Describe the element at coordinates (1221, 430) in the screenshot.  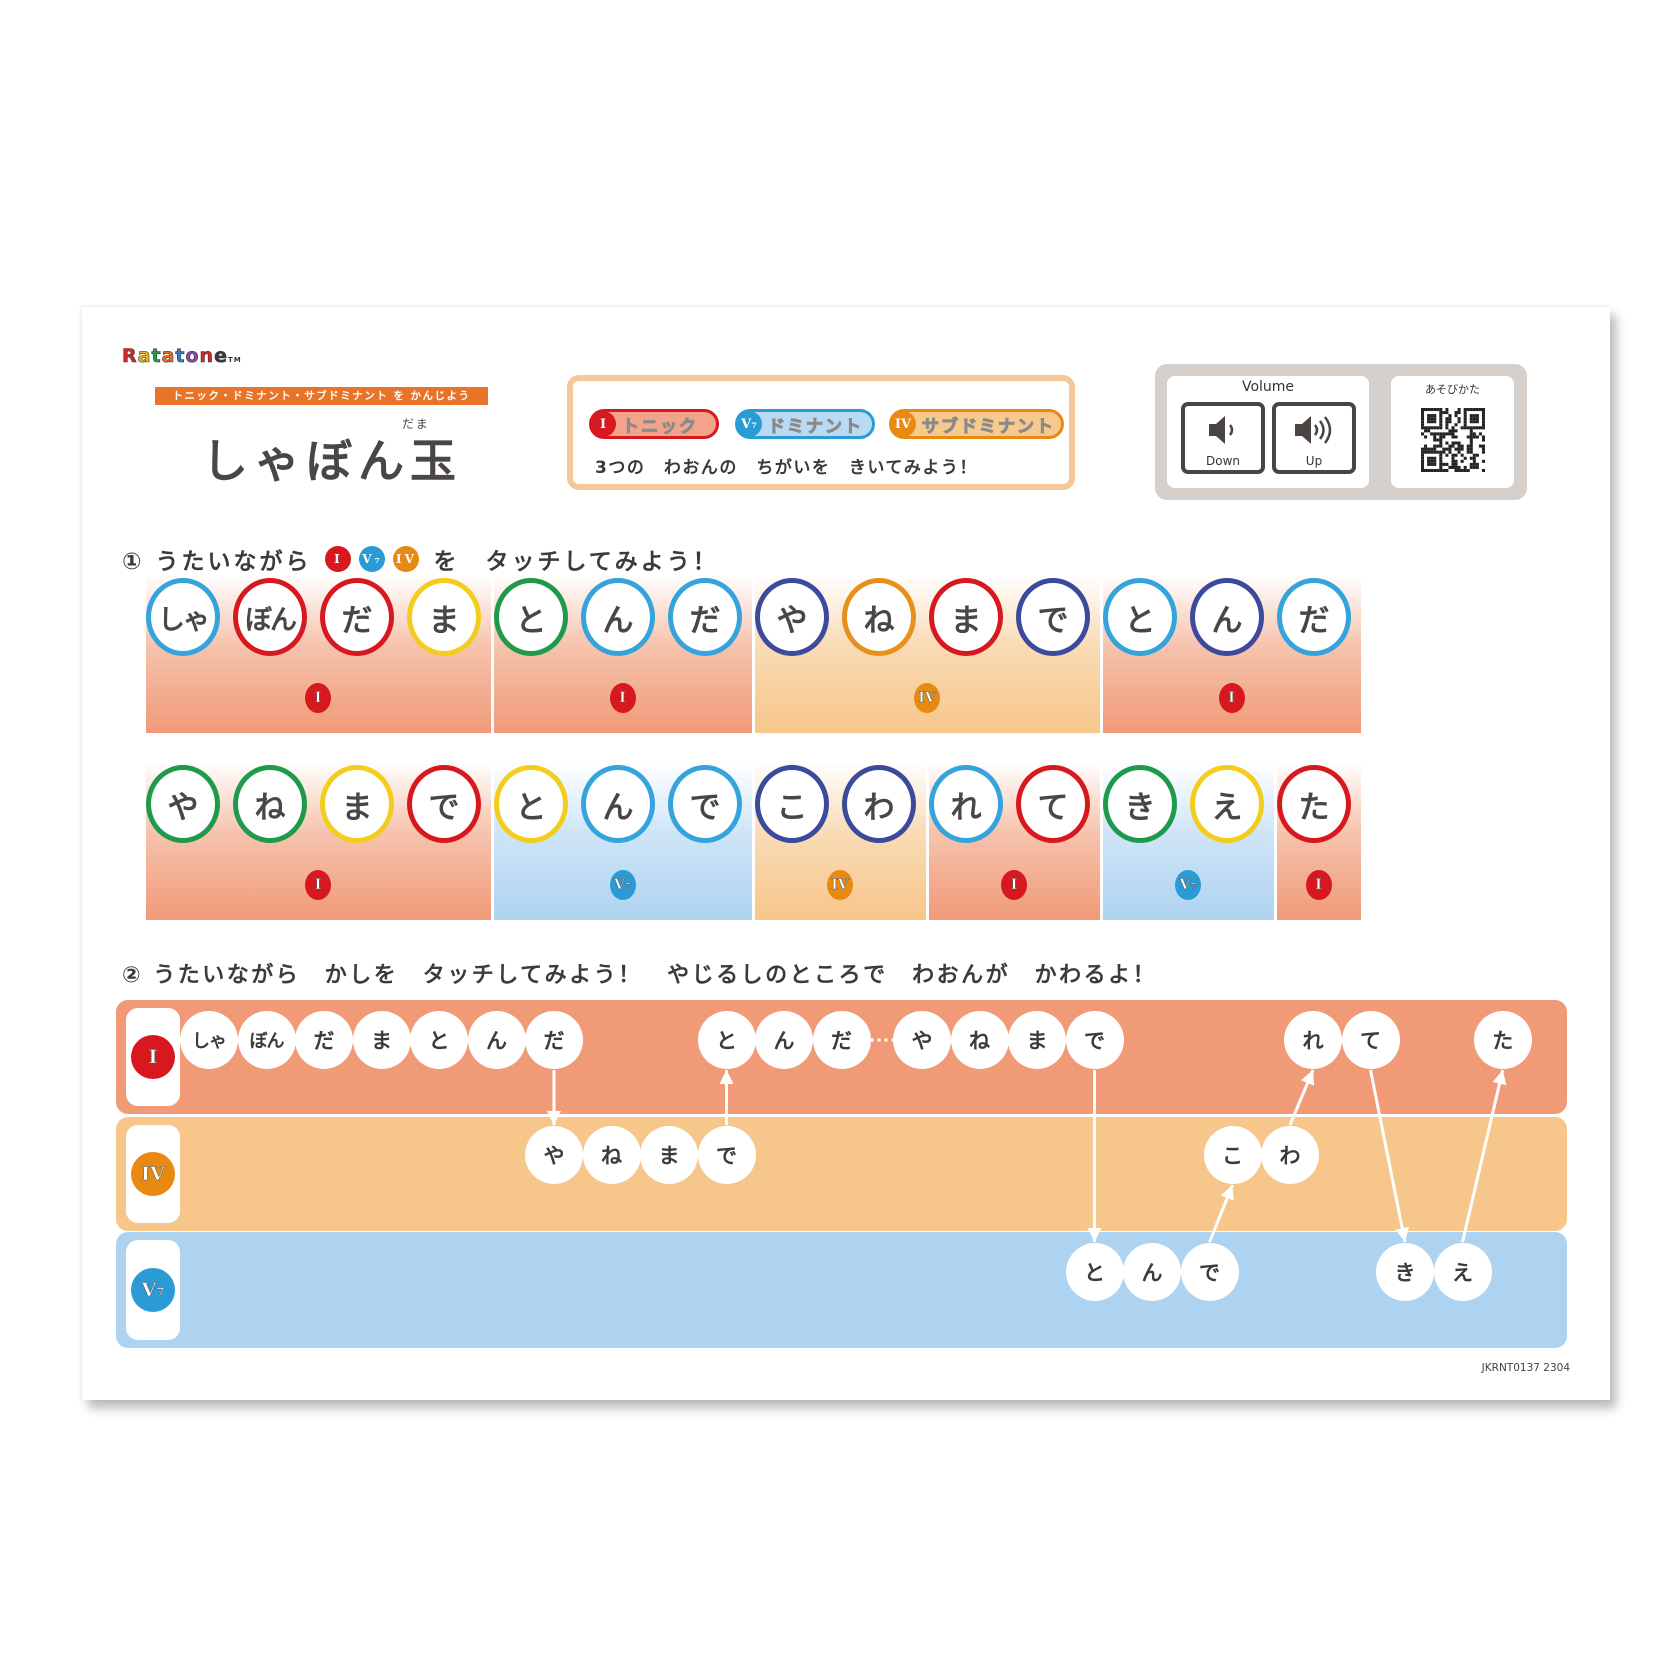
I see `speaker-low-icon` at that location.